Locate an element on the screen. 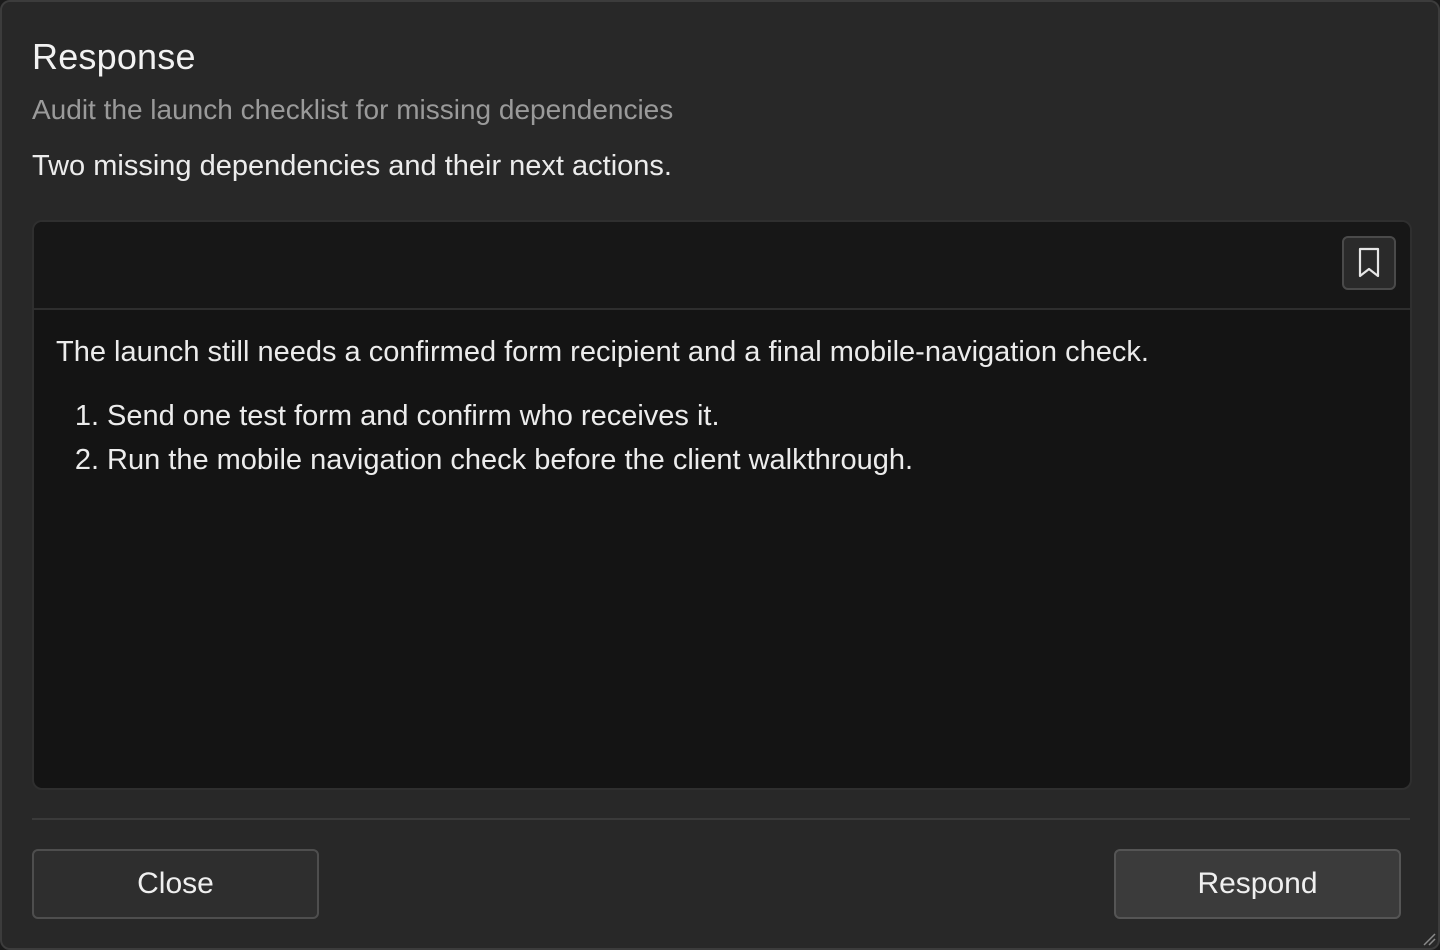 The height and width of the screenshot is (950, 1440). resize-grip-icon is located at coordinates (1429, 939).